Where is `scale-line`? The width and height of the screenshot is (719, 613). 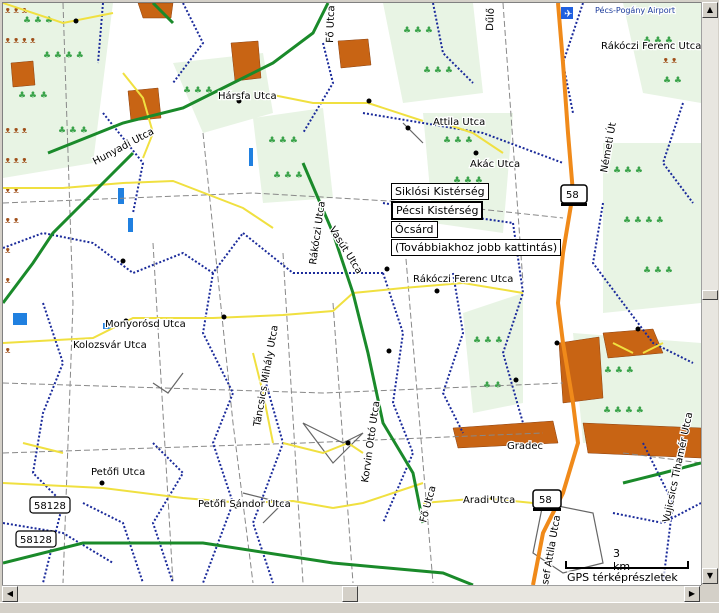 scale-line is located at coordinates (627, 565).